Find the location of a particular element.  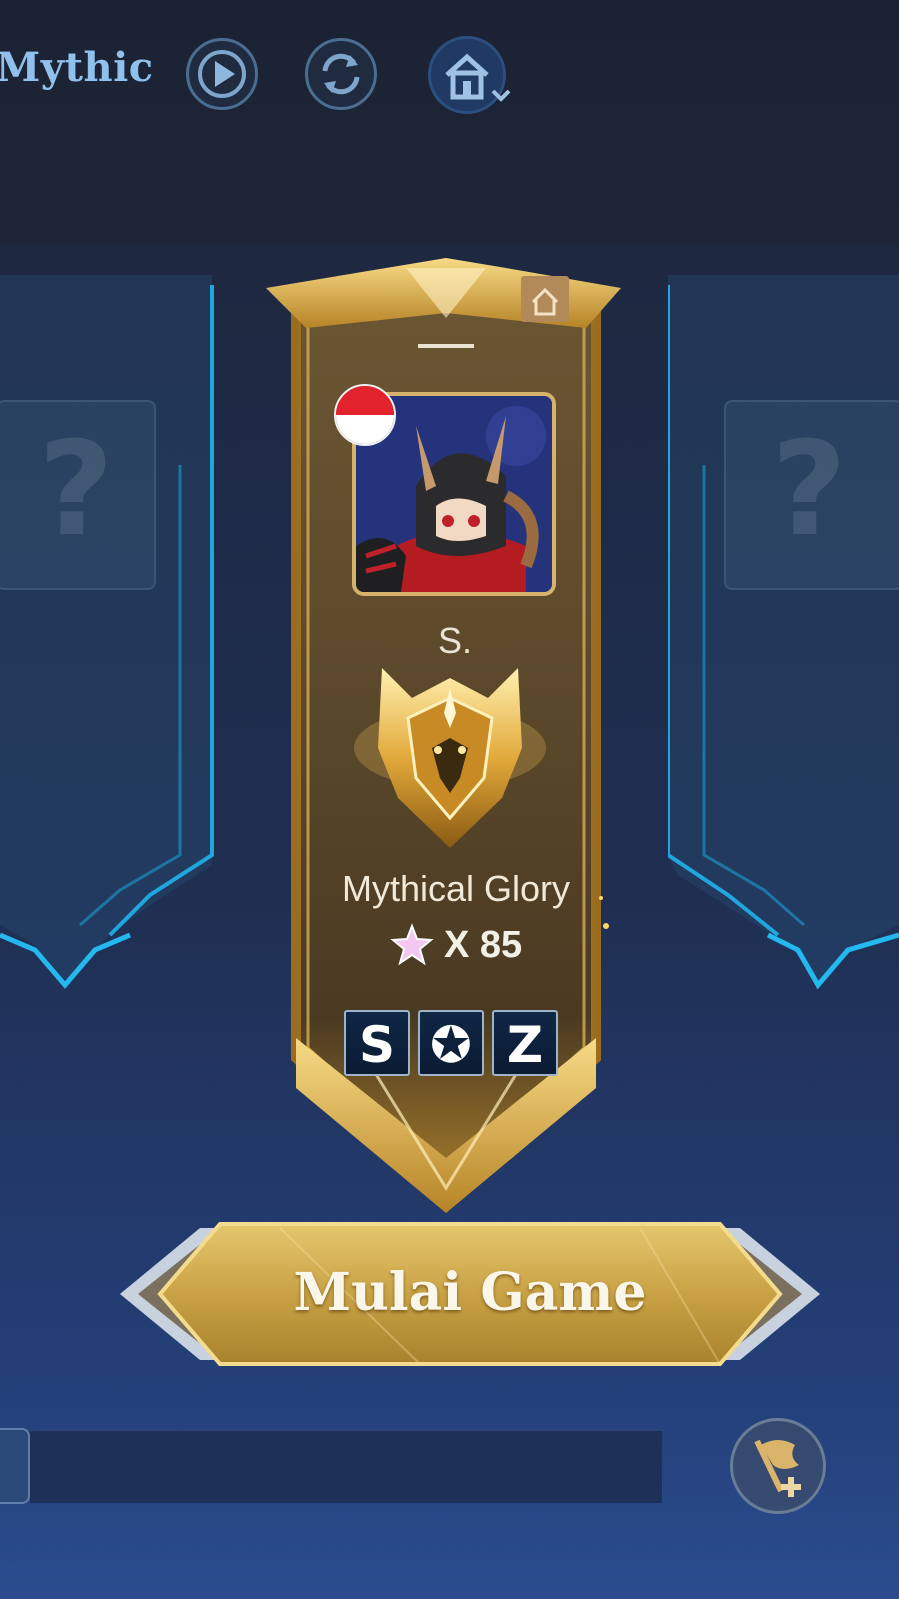

mode-title: Mythic is located at coordinates (77, 67).